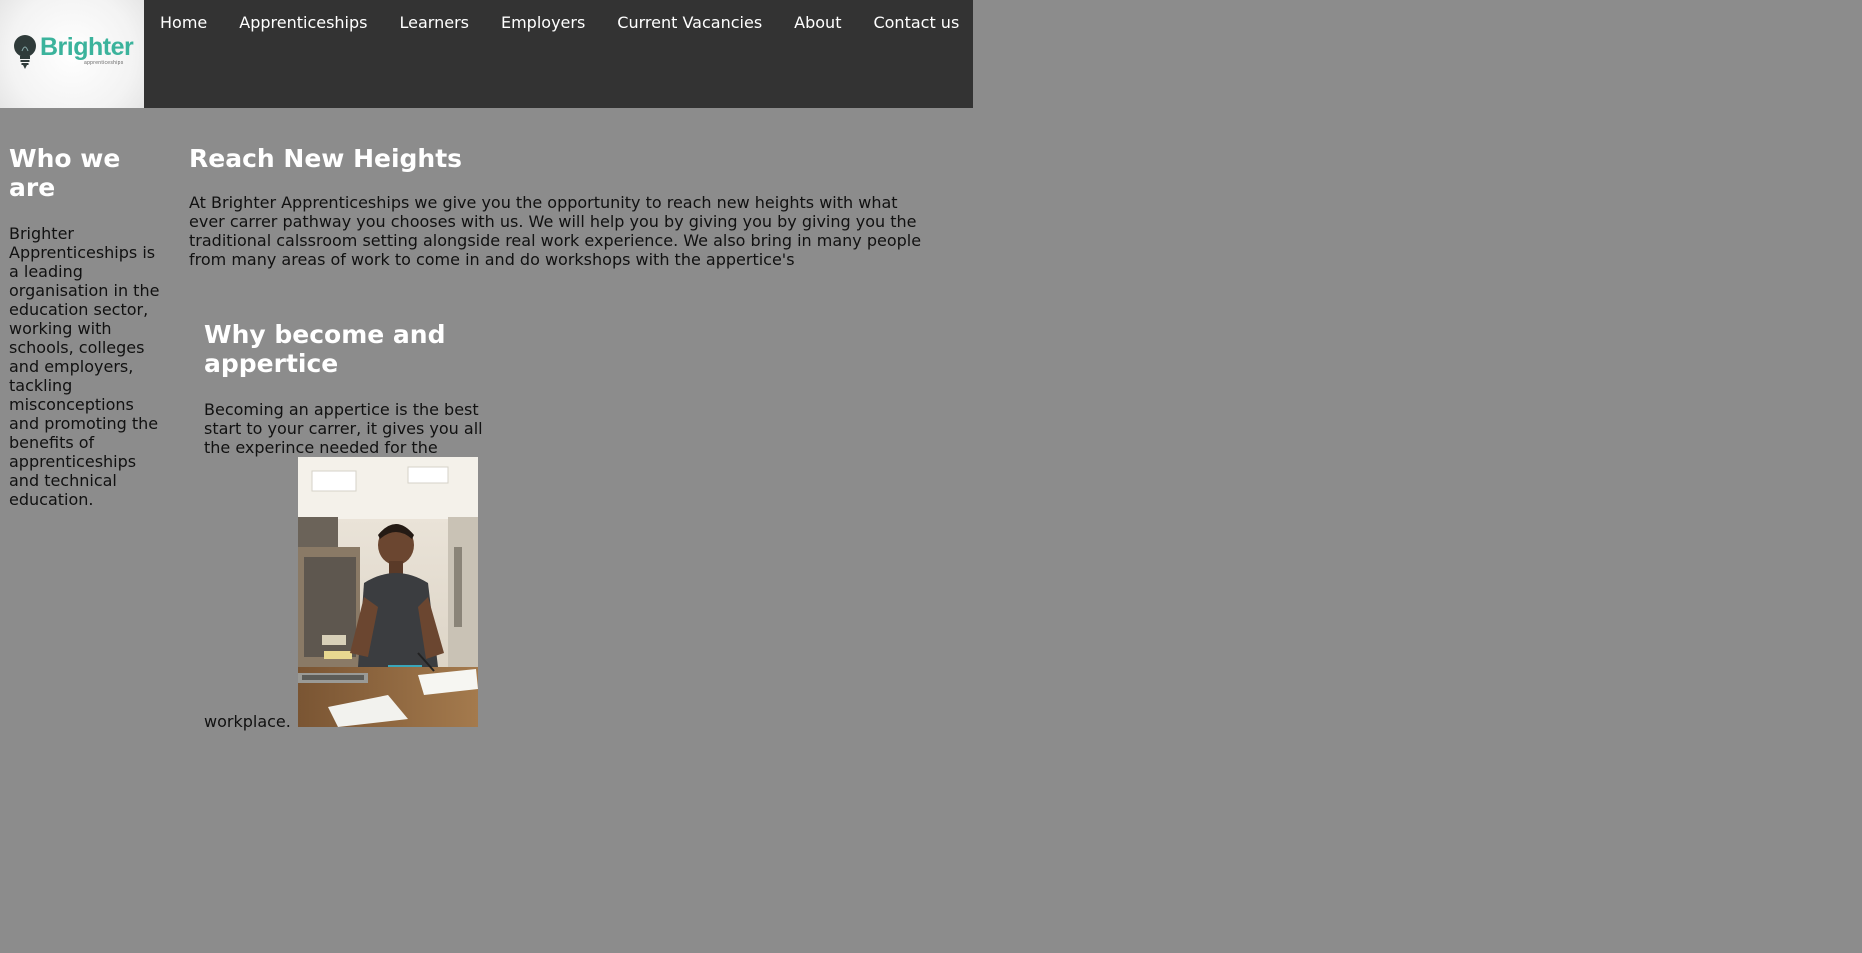 Image resolution: width=1862 pixels, height=953 pixels. What do you see at coordinates (817, 23) in the screenshot?
I see `nav-link-about: About` at bounding box center [817, 23].